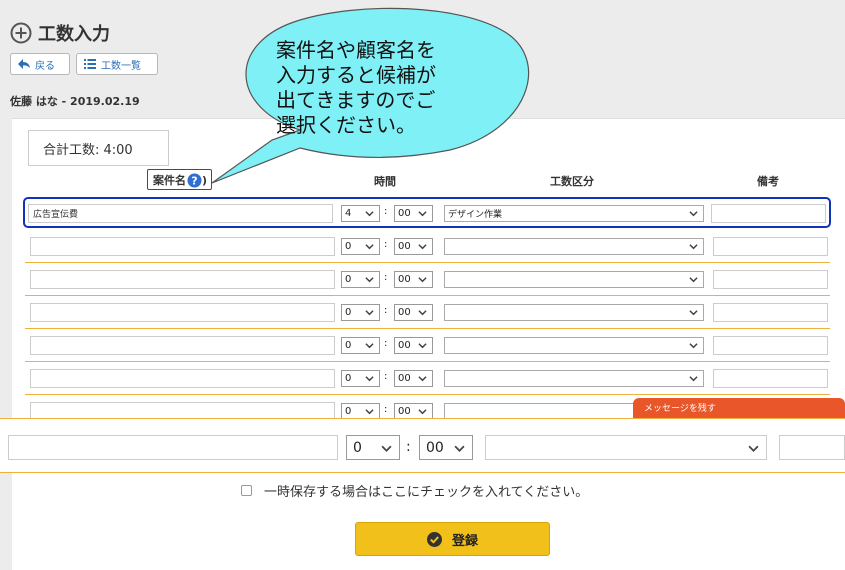  What do you see at coordinates (75, 101) in the screenshot?
I see `user-date: 佐藤 はな - 2019.02.19` at bounding box center [75, 101].